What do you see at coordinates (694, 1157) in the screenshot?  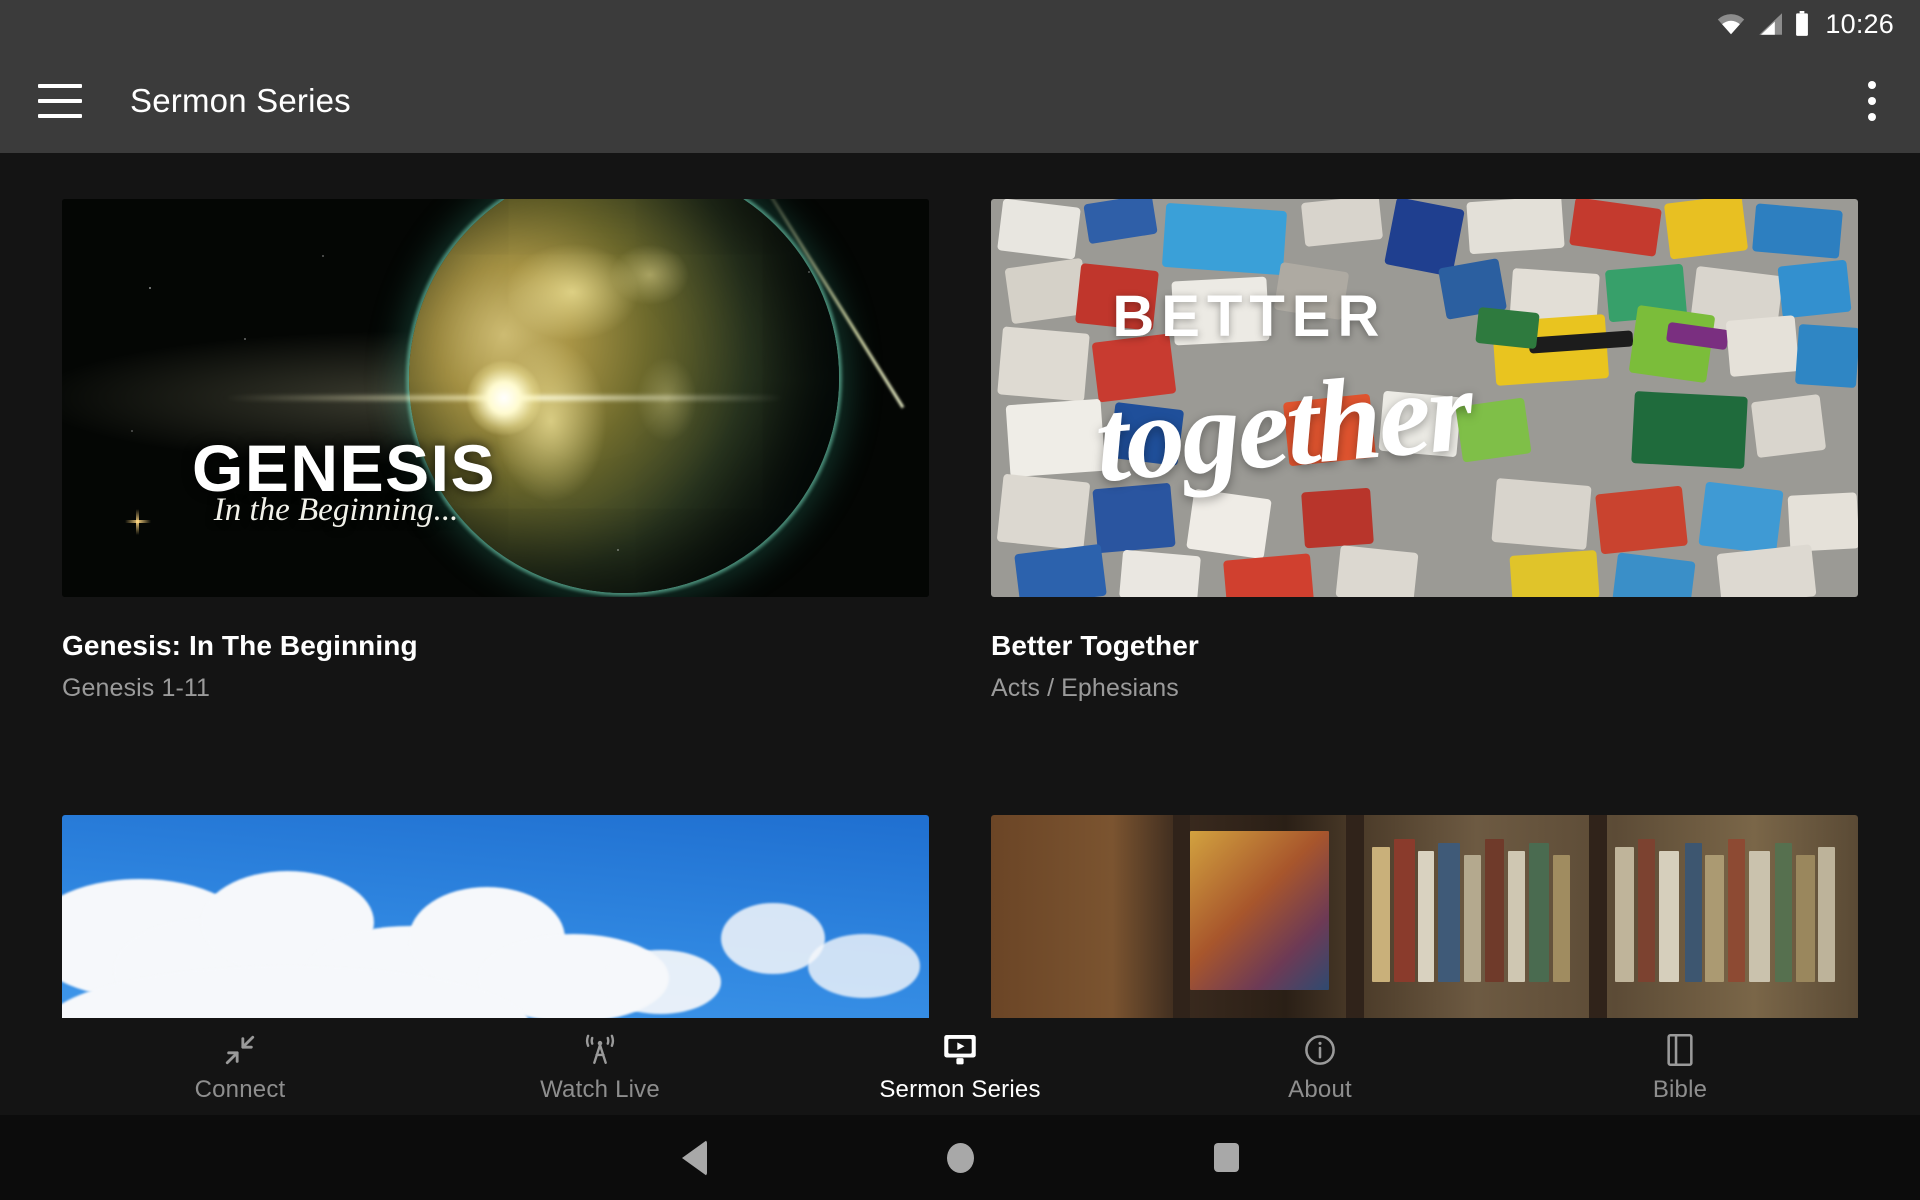 I see `back-button` at bounding box center [694, 1157].